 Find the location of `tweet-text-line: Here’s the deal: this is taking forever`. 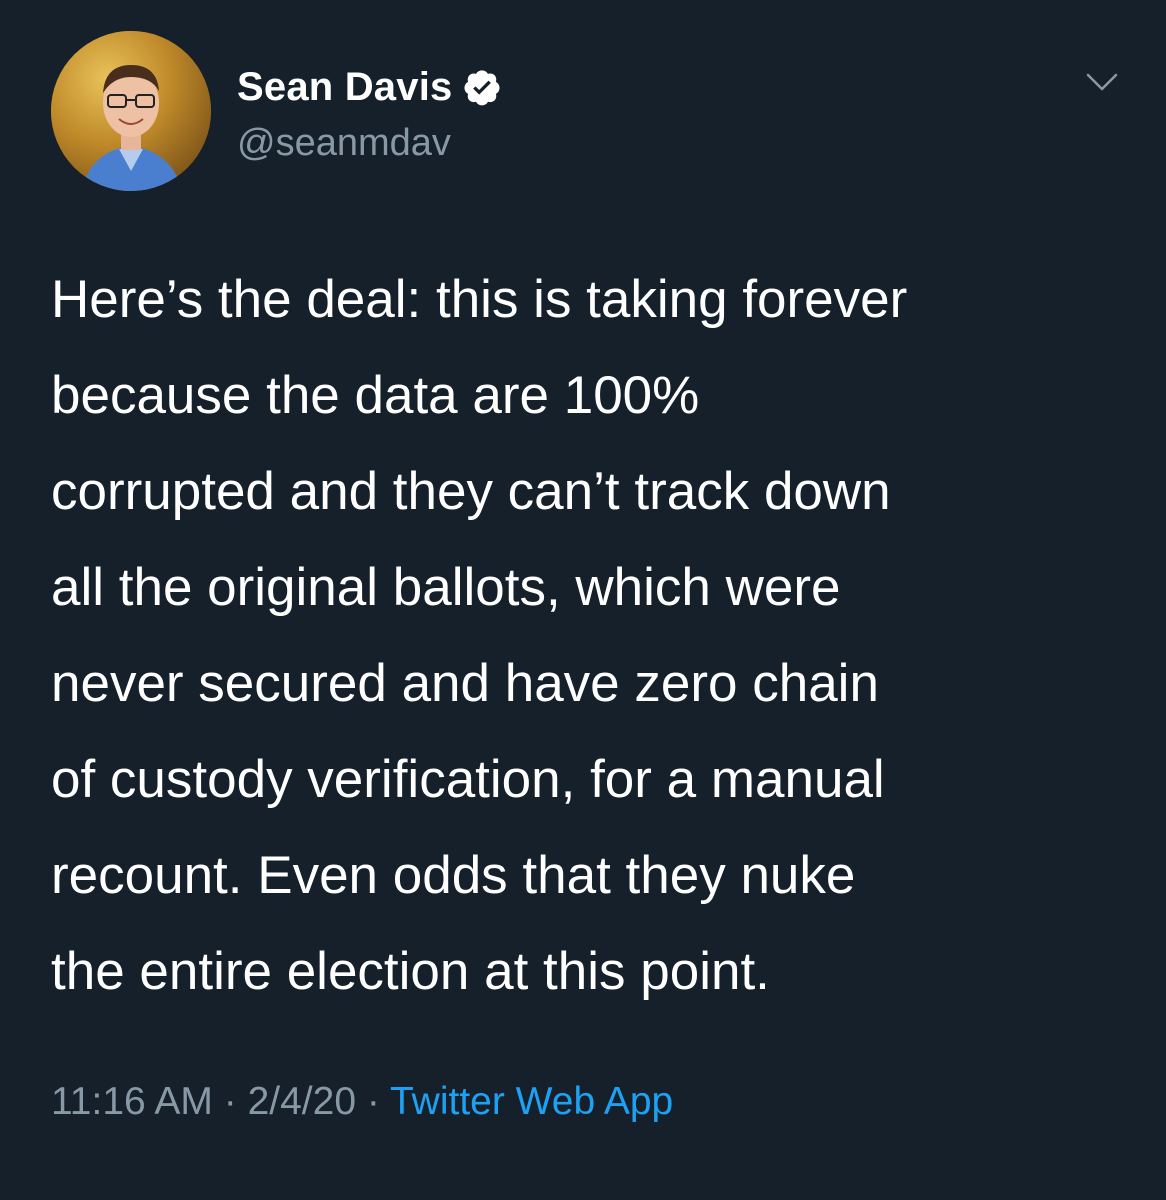

tweet-text-line: Here’s the deal: this is taking forever is located at coordinates (479, 299).